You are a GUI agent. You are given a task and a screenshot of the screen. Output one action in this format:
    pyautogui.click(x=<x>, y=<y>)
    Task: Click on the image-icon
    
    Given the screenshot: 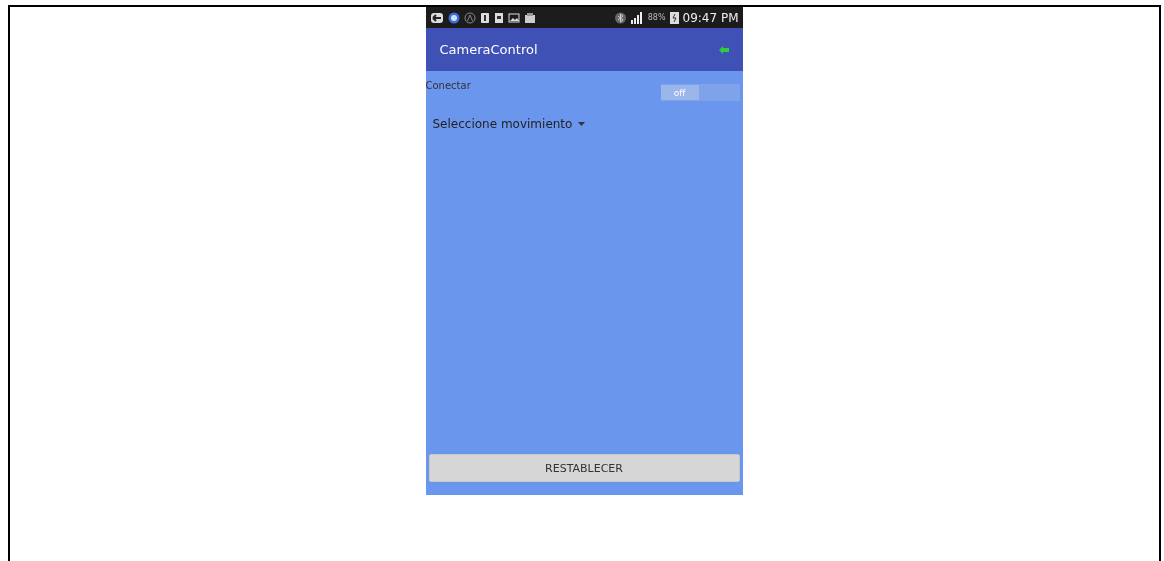 What is the action you would take?
    pyautogui.click(x=513, y=17)
    